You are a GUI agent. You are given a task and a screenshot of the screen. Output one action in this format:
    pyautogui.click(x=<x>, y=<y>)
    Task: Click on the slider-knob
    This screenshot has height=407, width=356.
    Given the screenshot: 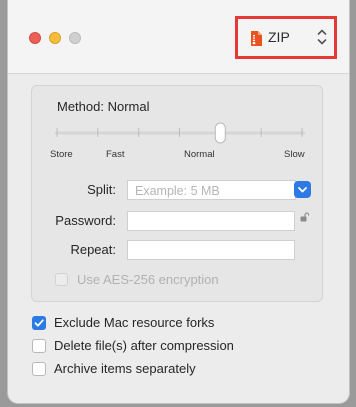 What is the action you would take?
    pyautogui.click(x=220, y=133)
    